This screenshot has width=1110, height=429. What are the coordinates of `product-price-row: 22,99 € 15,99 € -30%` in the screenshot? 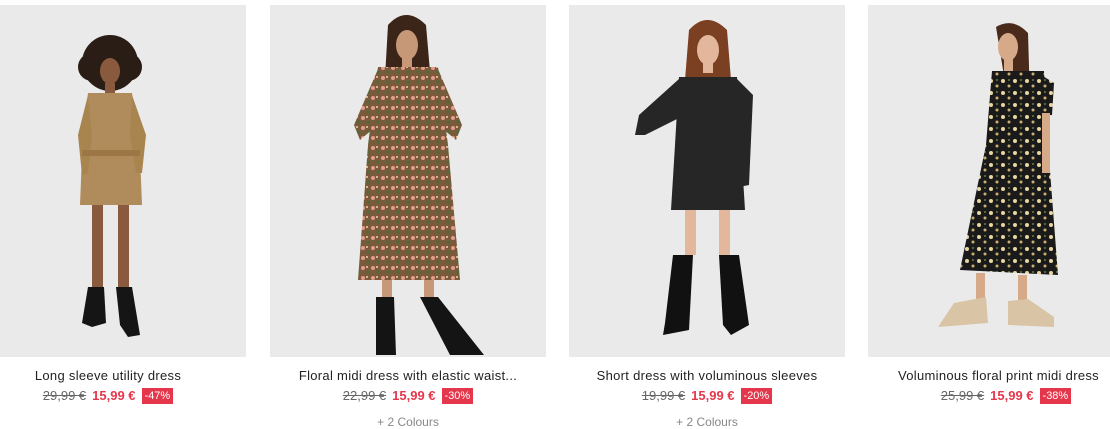 It's located at (408, 396).